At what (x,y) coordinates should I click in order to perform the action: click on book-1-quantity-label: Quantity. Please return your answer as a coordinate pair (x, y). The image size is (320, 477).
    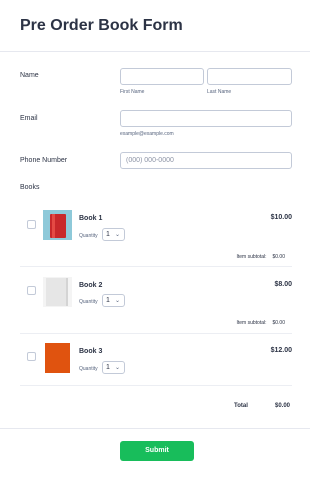
    Looking at the image, I should click on (88, 236).